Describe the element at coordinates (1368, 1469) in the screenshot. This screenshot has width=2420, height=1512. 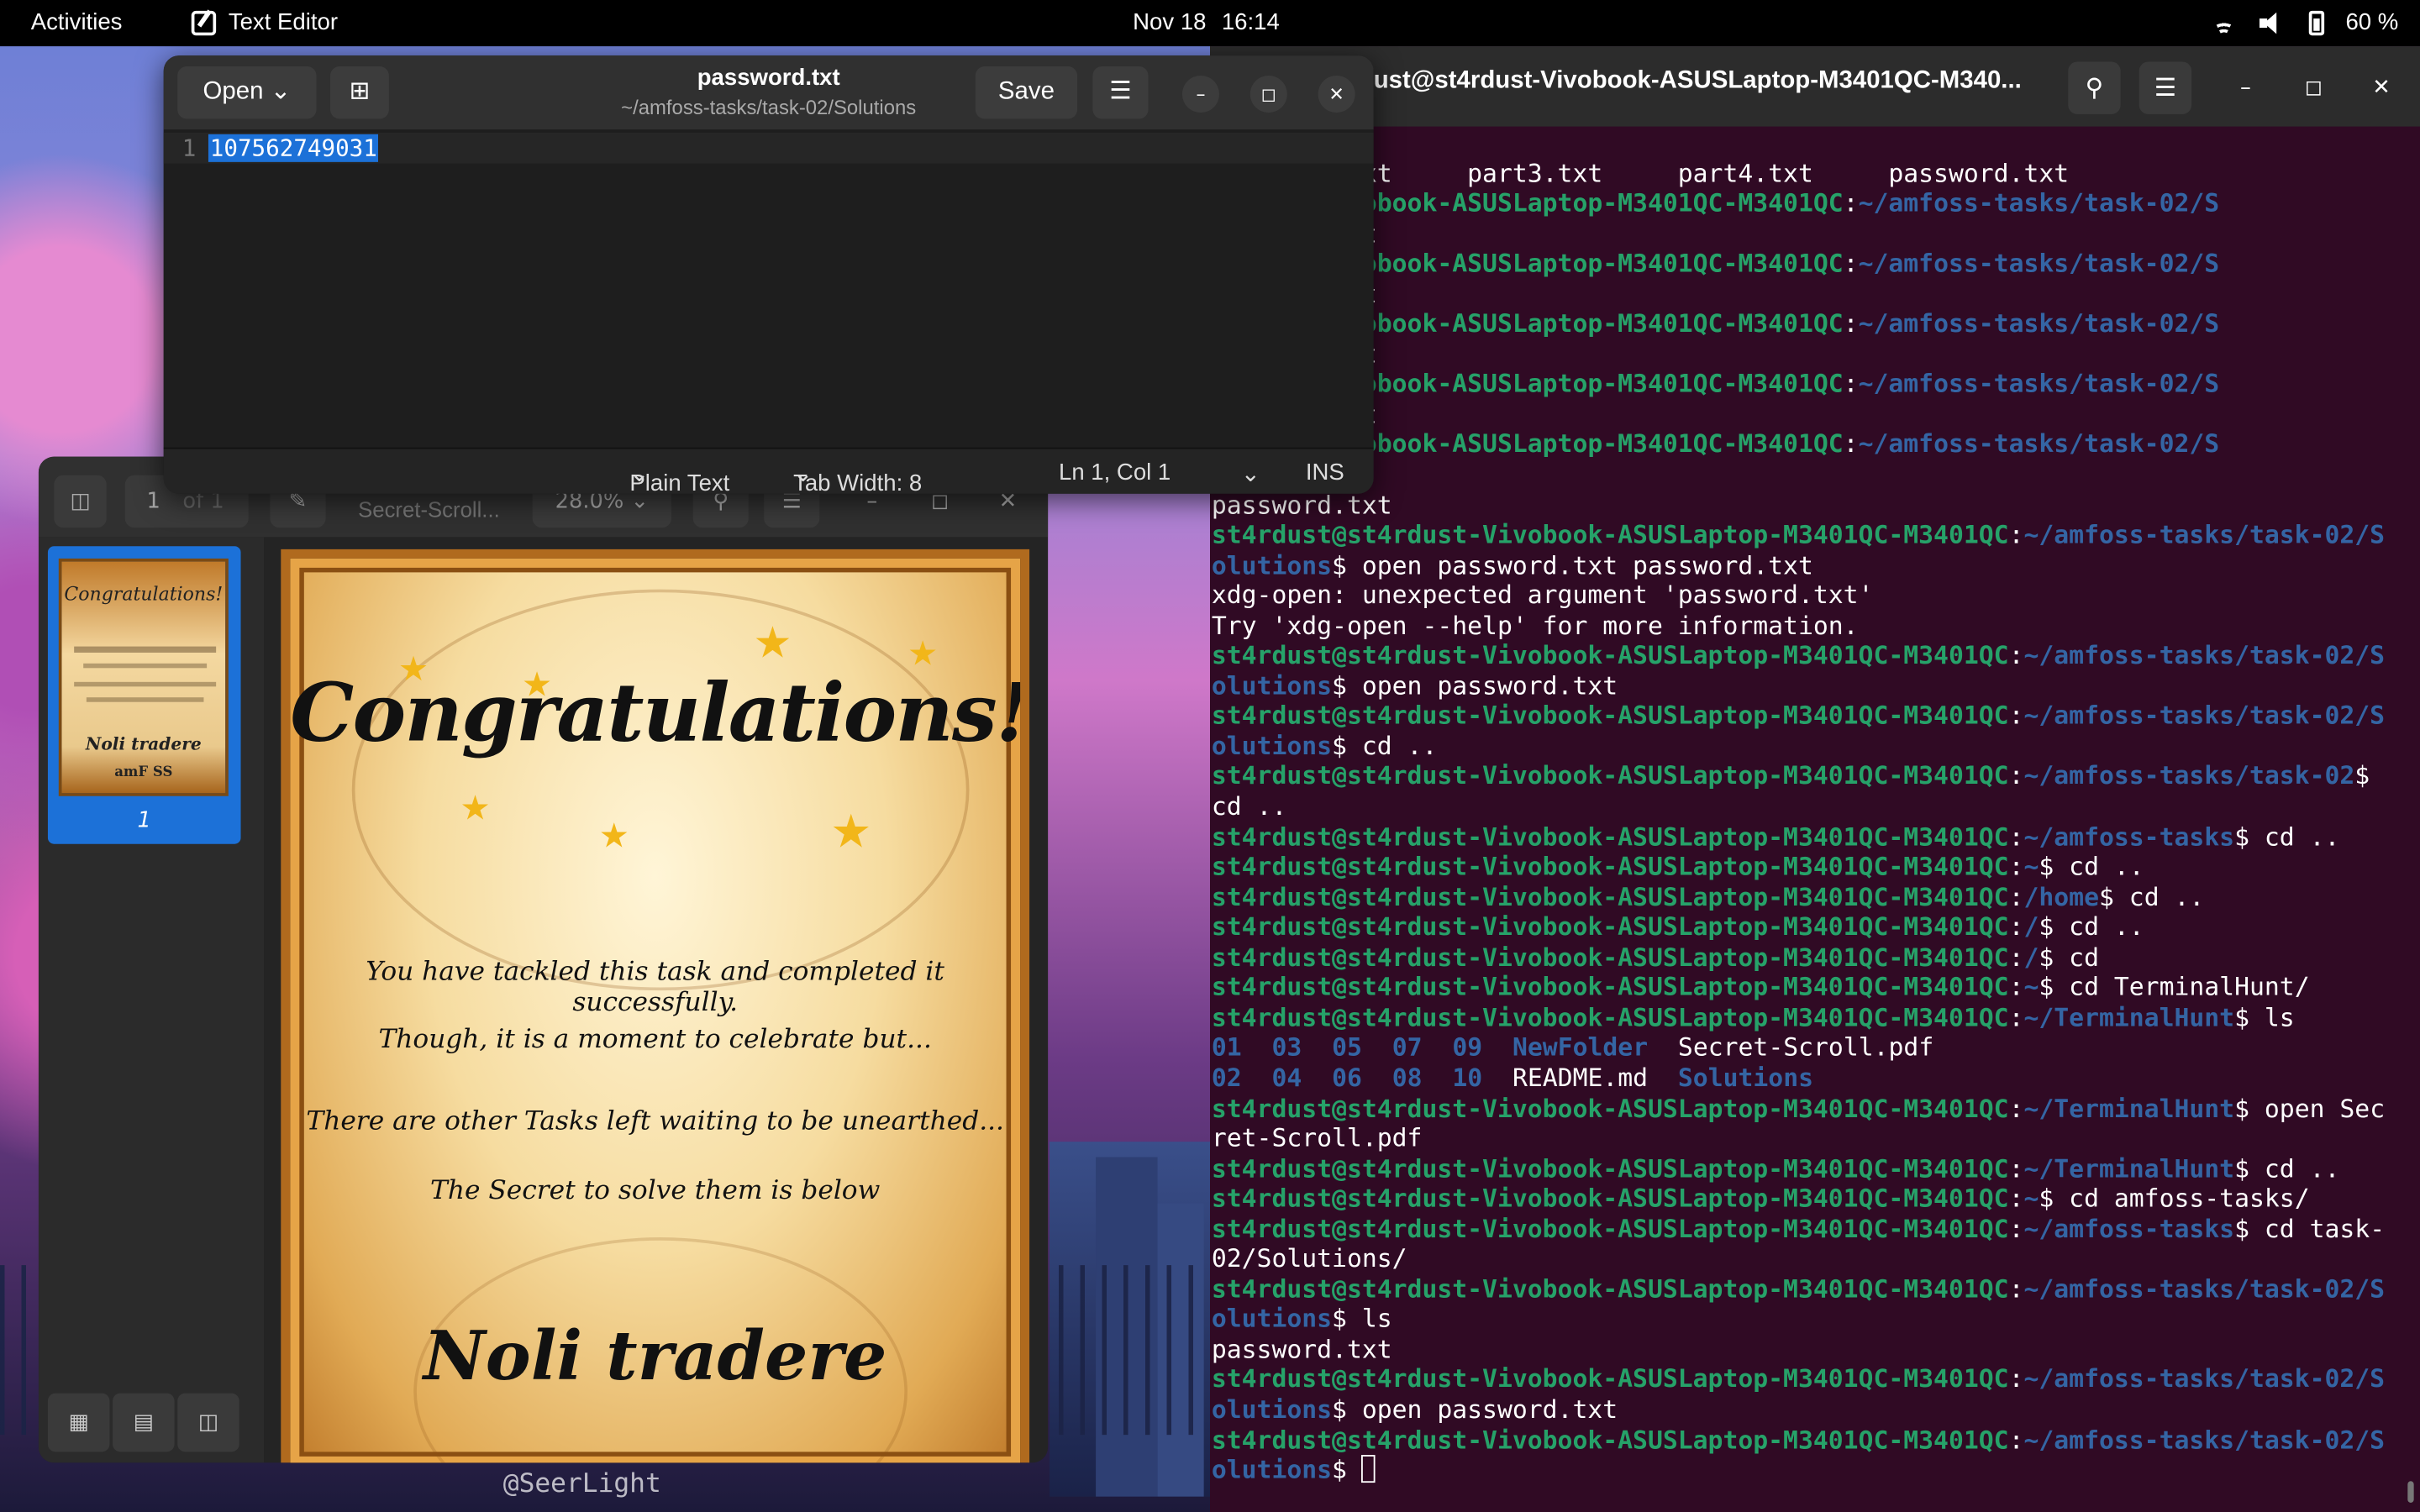
I see `terminal-cursor` at that location.